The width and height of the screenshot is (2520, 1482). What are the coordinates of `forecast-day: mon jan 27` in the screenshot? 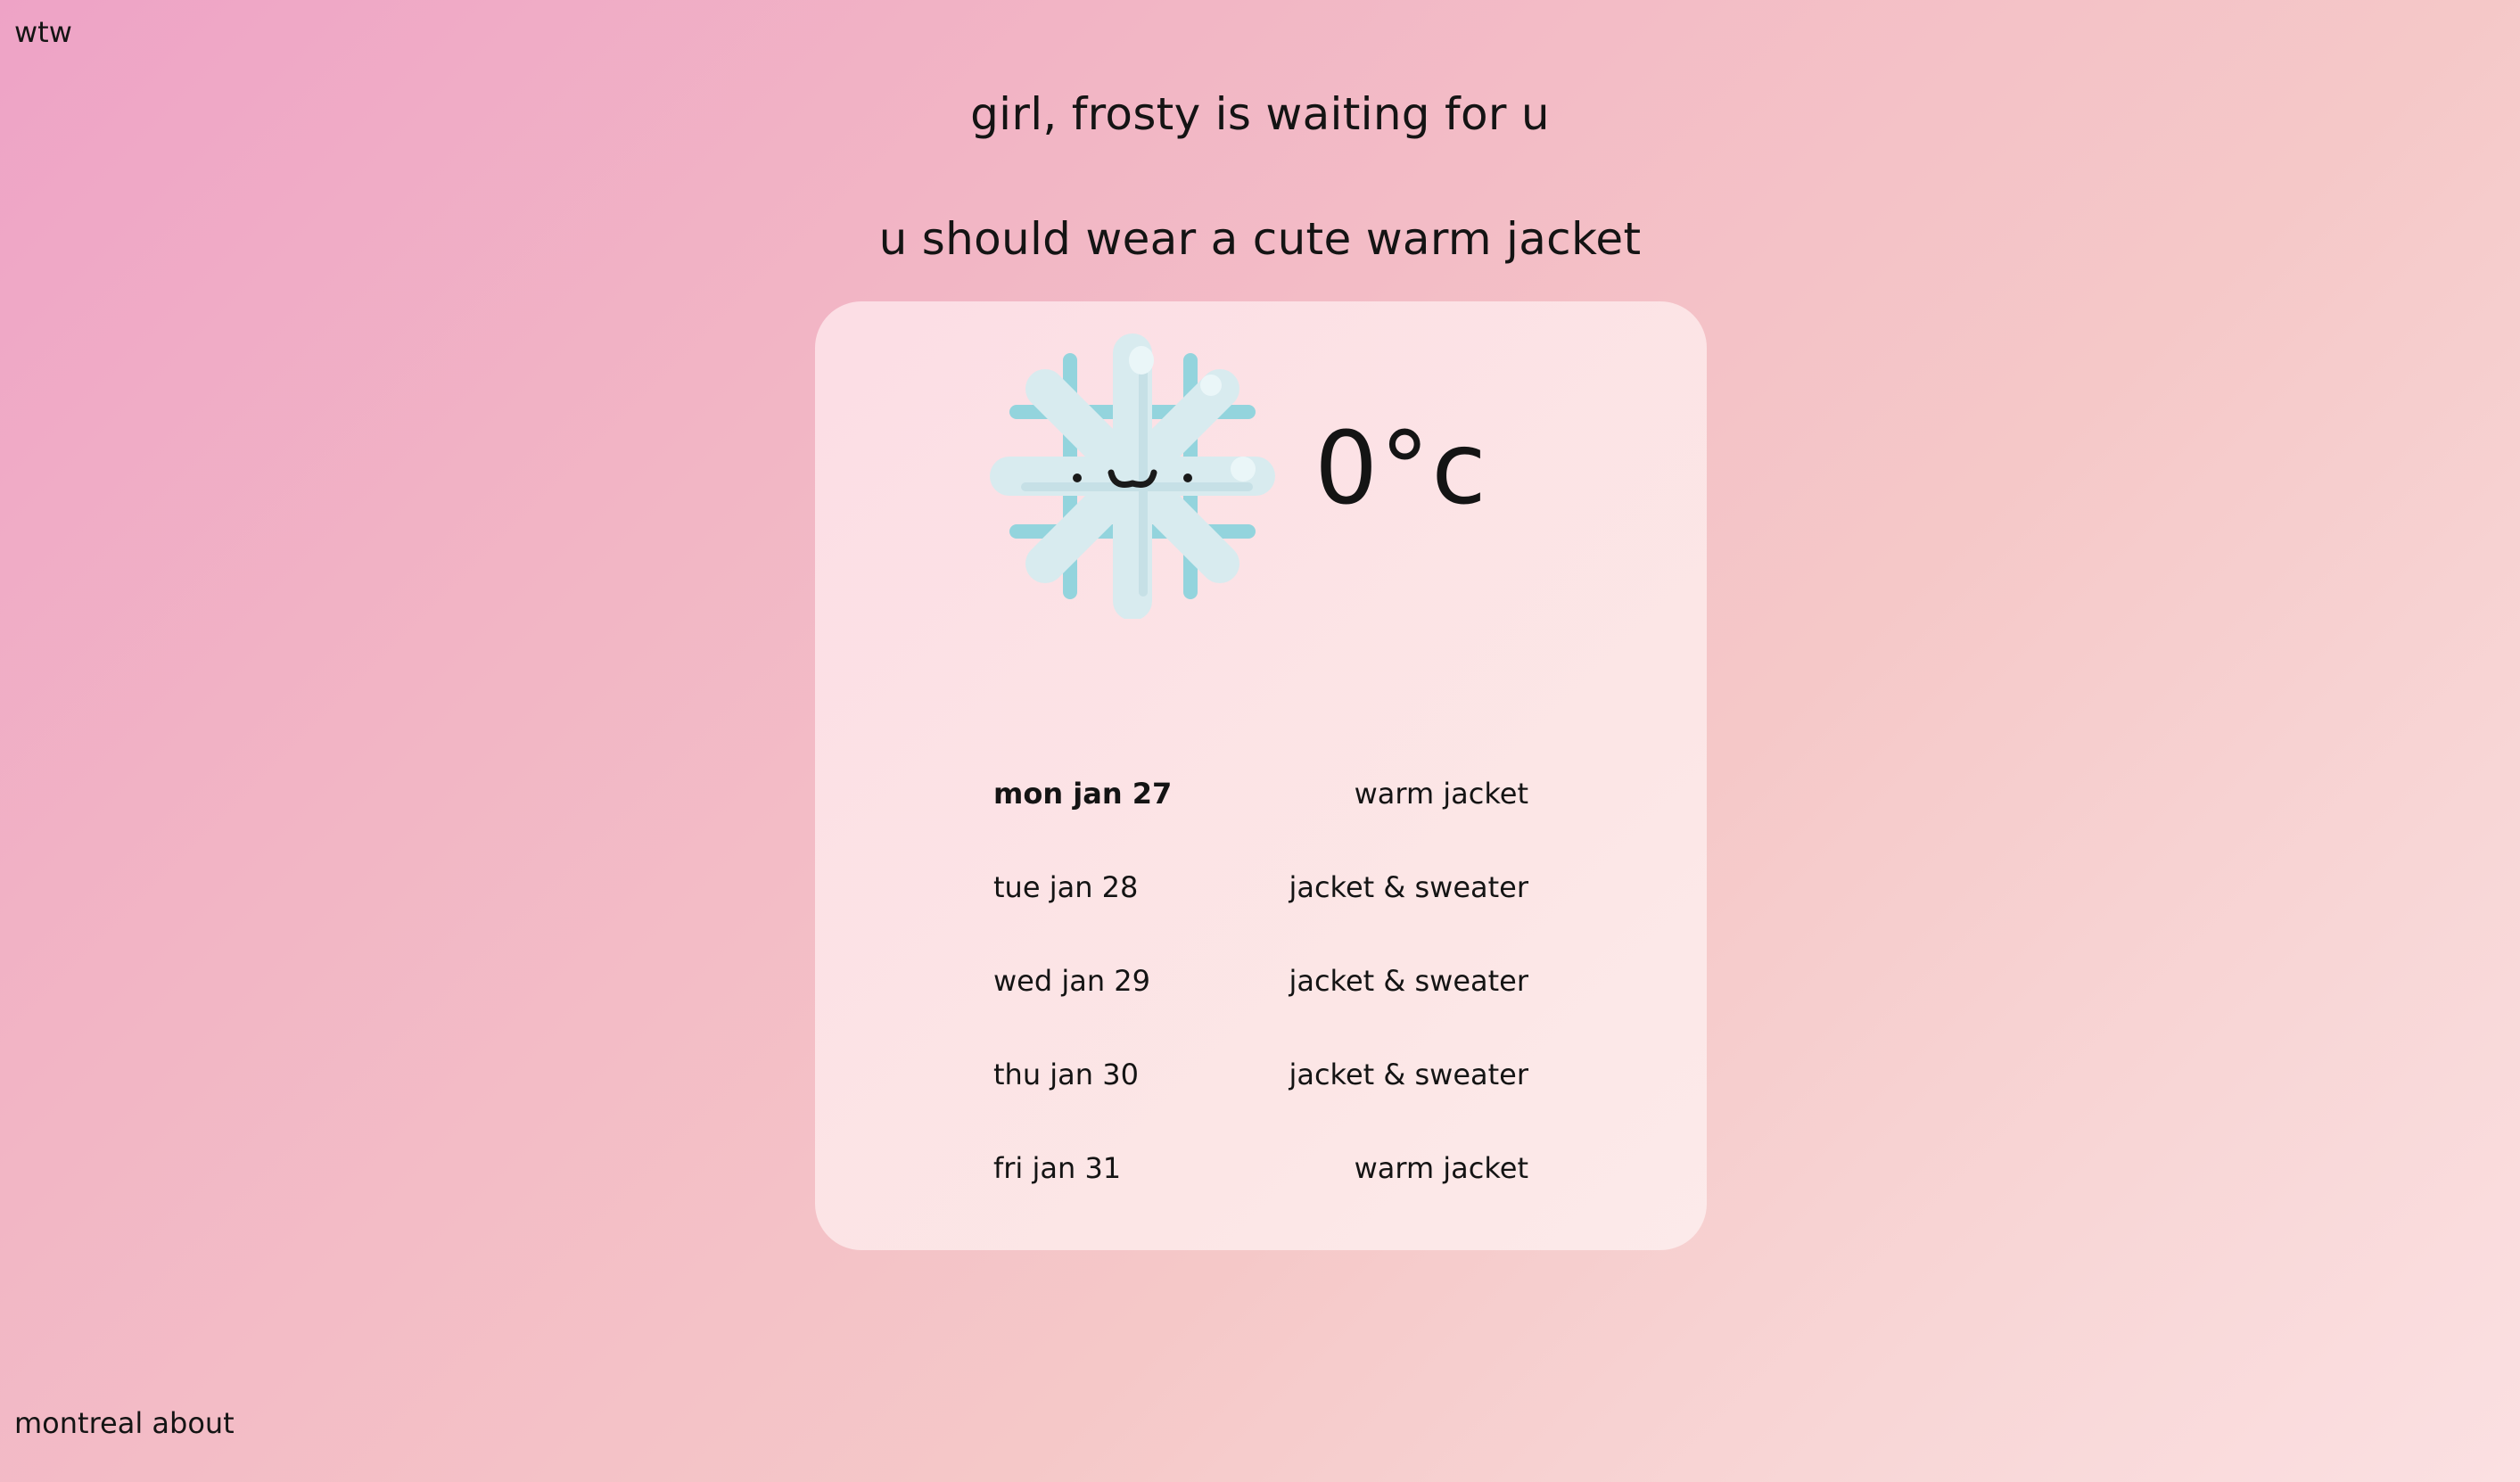 It's located at (1083, 794).